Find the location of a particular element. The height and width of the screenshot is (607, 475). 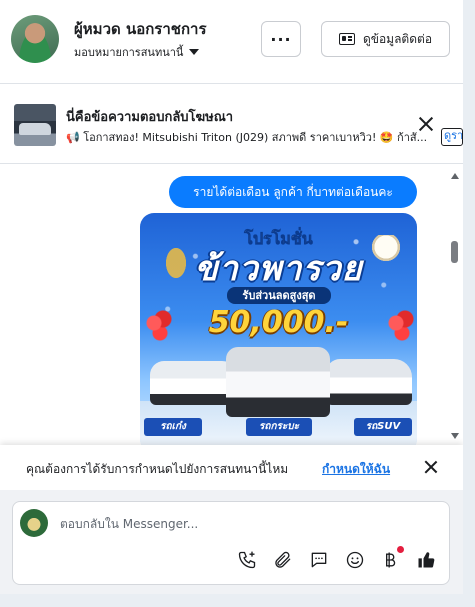

balloons-left-icon is located at coordinates (157, 329).